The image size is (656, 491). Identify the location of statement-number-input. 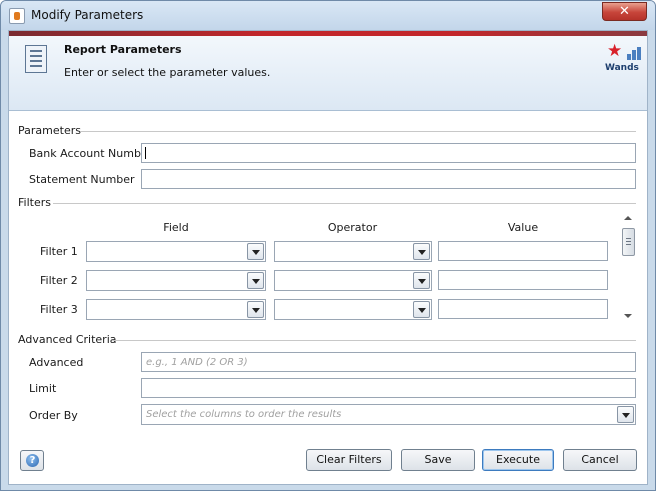
(388, 179).